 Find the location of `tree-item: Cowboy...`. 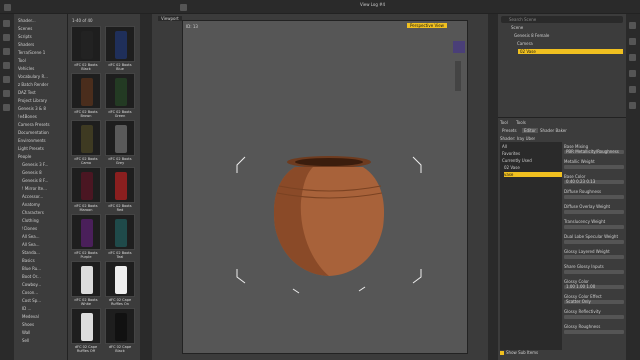

tree-item: Cowboy... is located at coordinates (45, 284).